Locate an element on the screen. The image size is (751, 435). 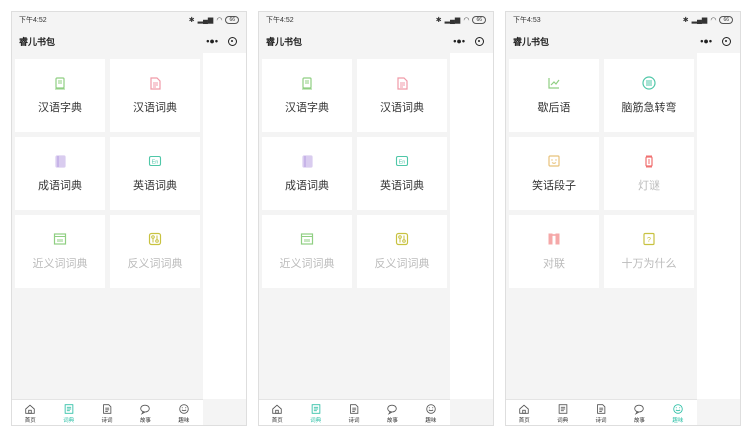
bluetooth-icon: ✱ is located at coordinates (191, 20).